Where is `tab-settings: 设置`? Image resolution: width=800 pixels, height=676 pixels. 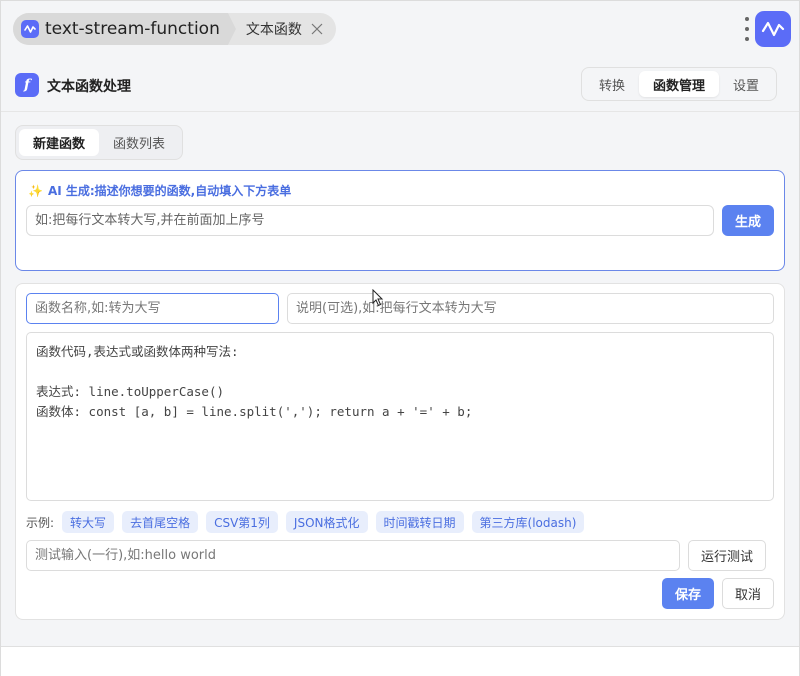 tab-settings: 设置 is located at coordinates (746, 84).